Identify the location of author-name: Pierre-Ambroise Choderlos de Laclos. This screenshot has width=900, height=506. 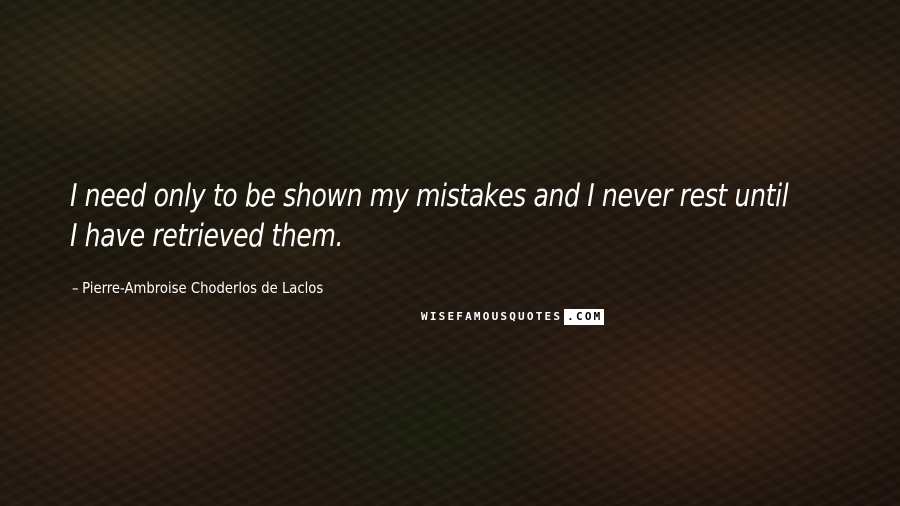
(203, 288).